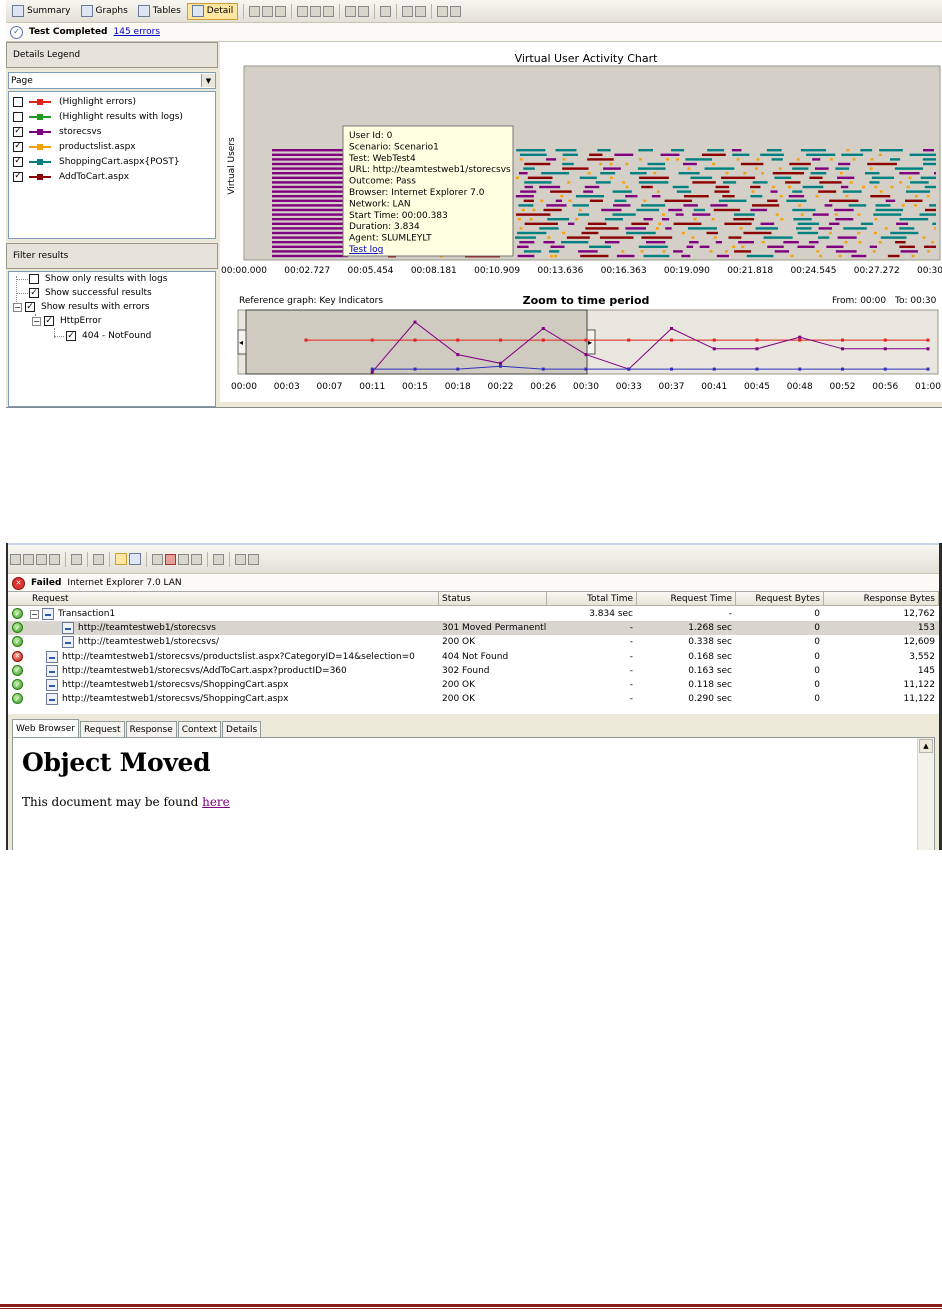 The height and width of the screenshot is (1314, 942). What do you see at coordinates (137, 32) in the screenshot?
I see `errors-link: 145 errors` at bounding box center [137, 32].